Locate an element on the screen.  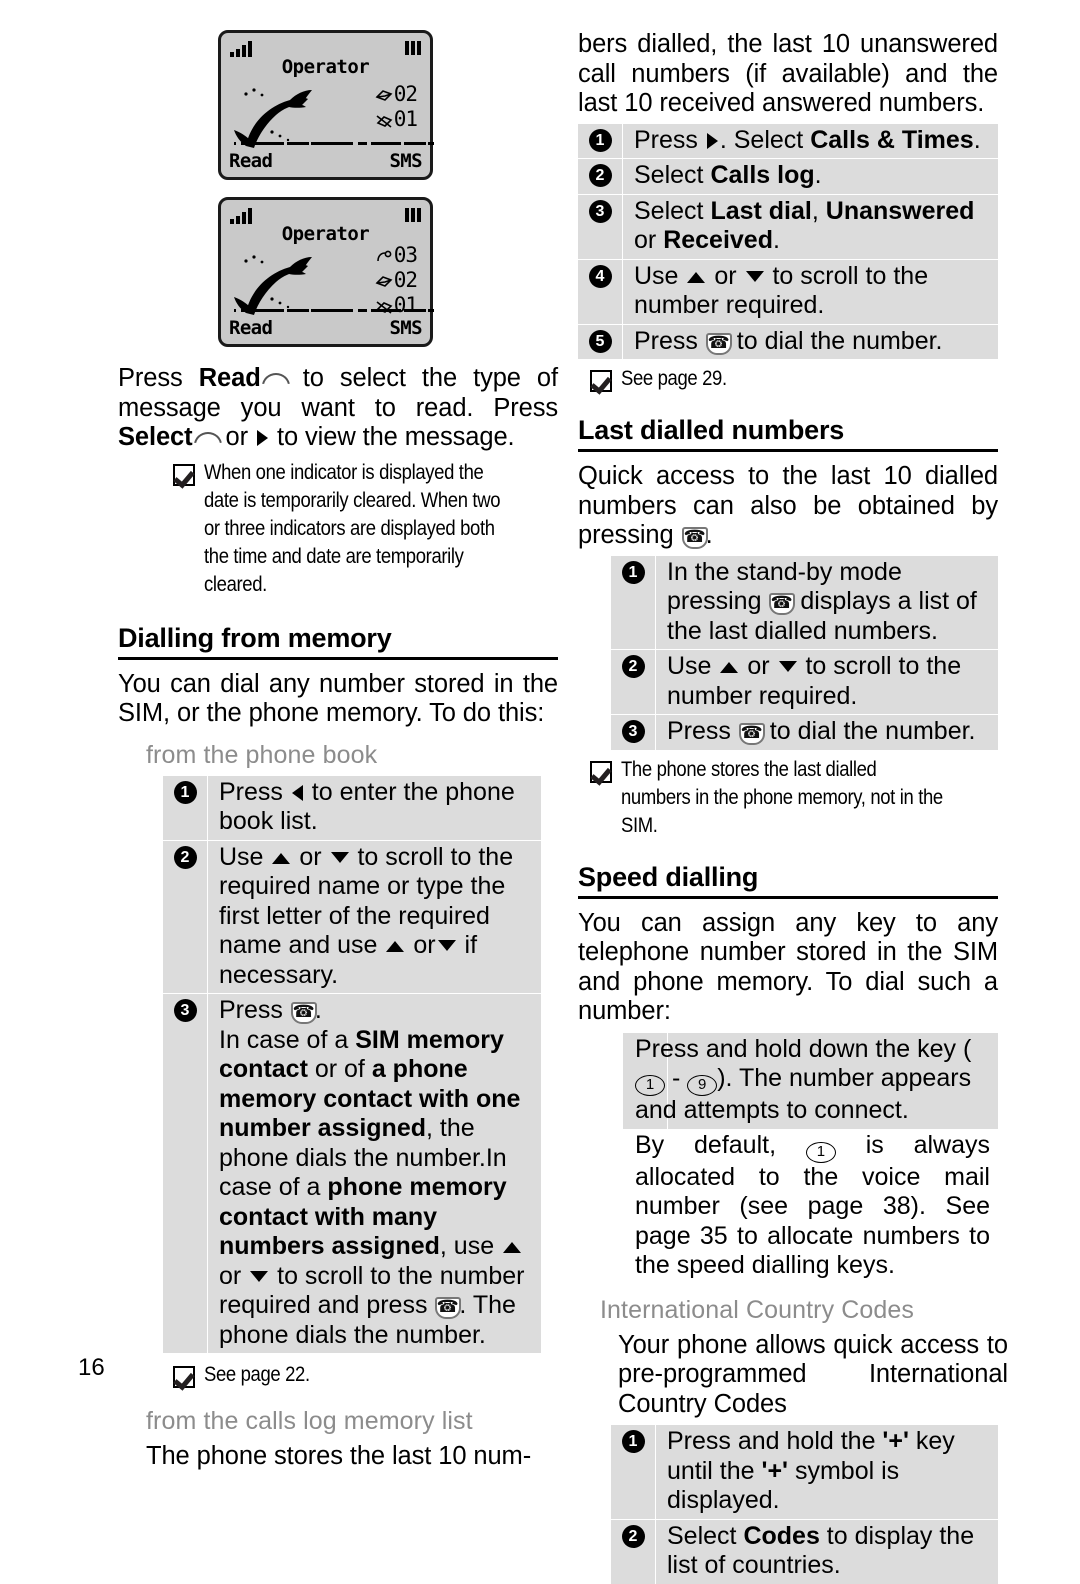
step-text: to dial the number. is located at coordinates (869, 731).